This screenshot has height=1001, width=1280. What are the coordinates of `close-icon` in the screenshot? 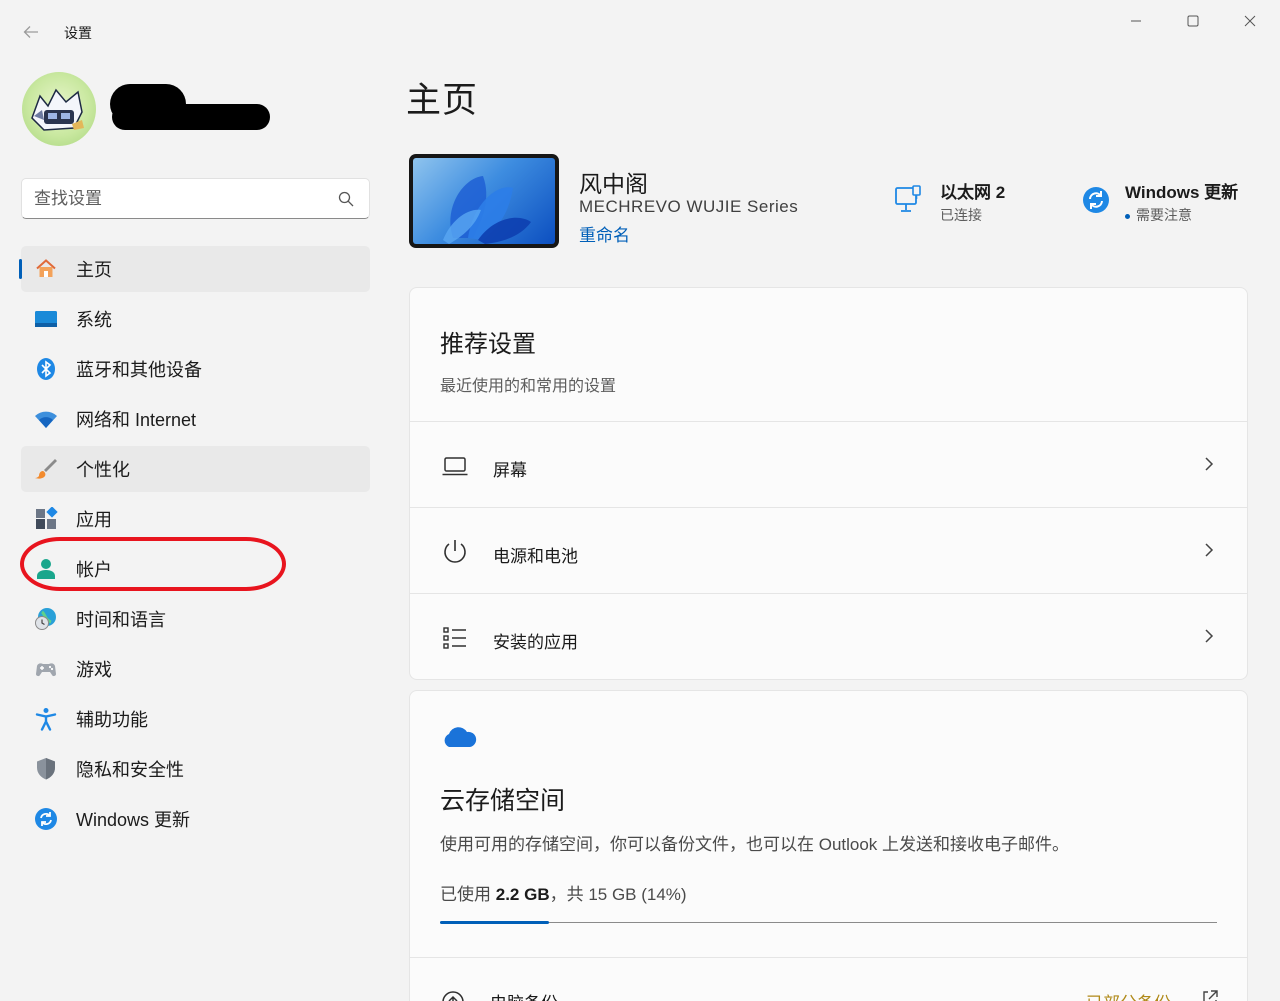 It's located at (1250, 21).